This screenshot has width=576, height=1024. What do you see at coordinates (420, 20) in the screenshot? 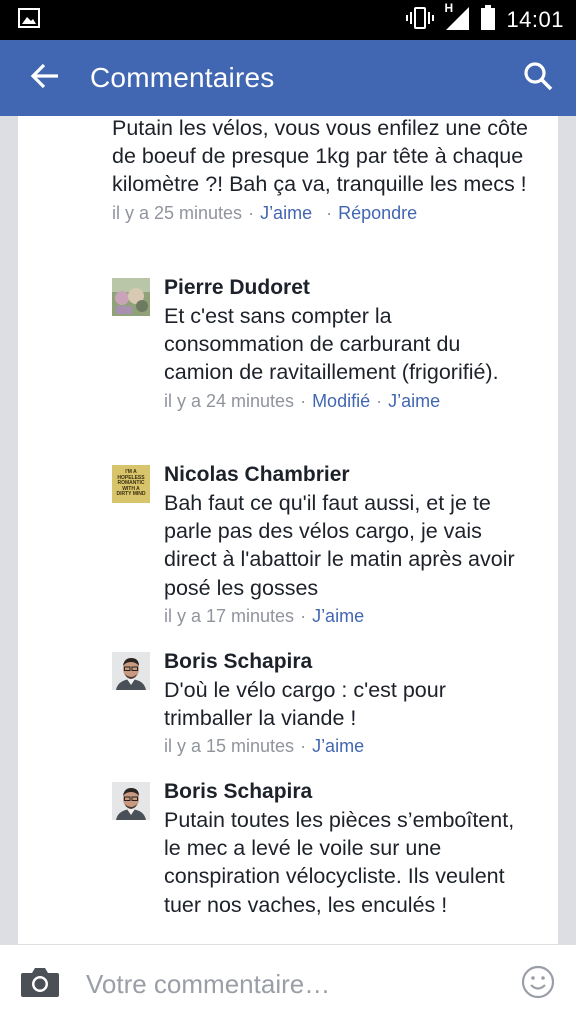
I see `vibrate-icon` at bounding box center [420, 20].